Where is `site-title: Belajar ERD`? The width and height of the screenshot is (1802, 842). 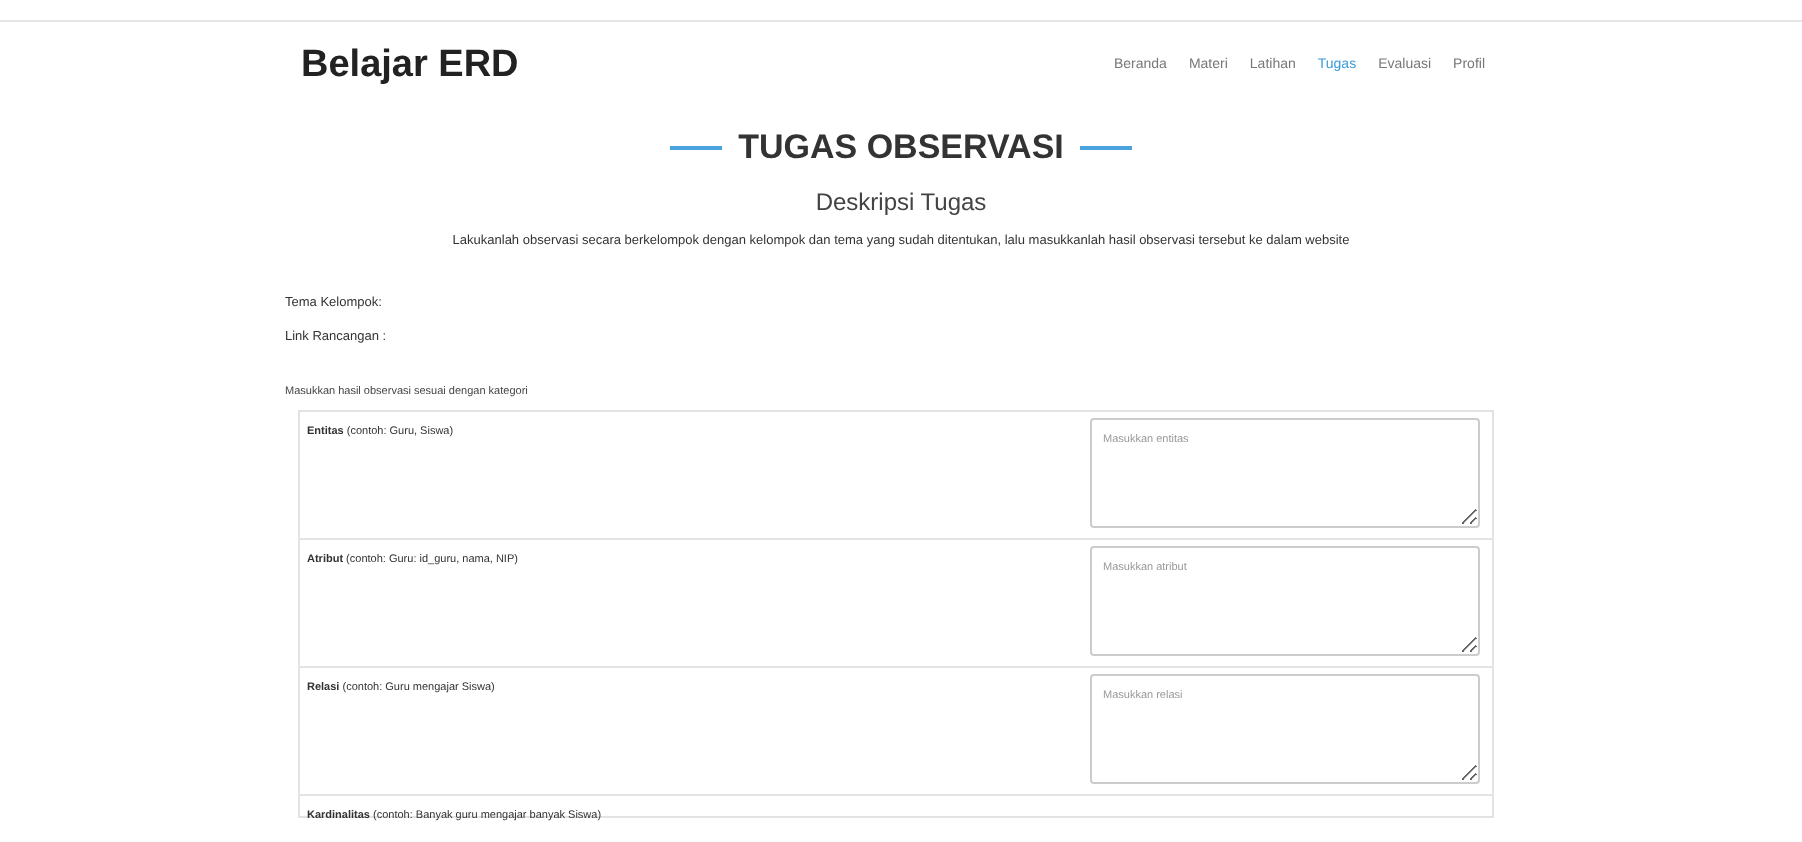 site-title: Belajar ERD is located at coordinates (410, 66).